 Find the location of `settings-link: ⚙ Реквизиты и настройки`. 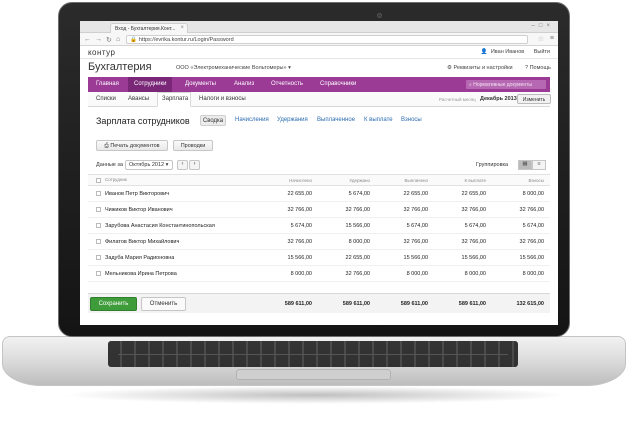

settings-link: ⚙ Реквизиты и настройки is located at coordinates (480, 68).